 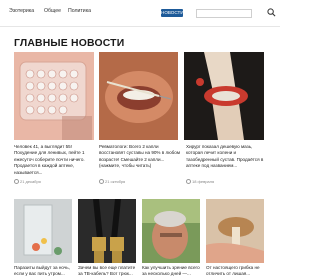 I want to click on page-title: ГЛАВНЫЕ НОВОСТИ, so click(x=69, y=43).